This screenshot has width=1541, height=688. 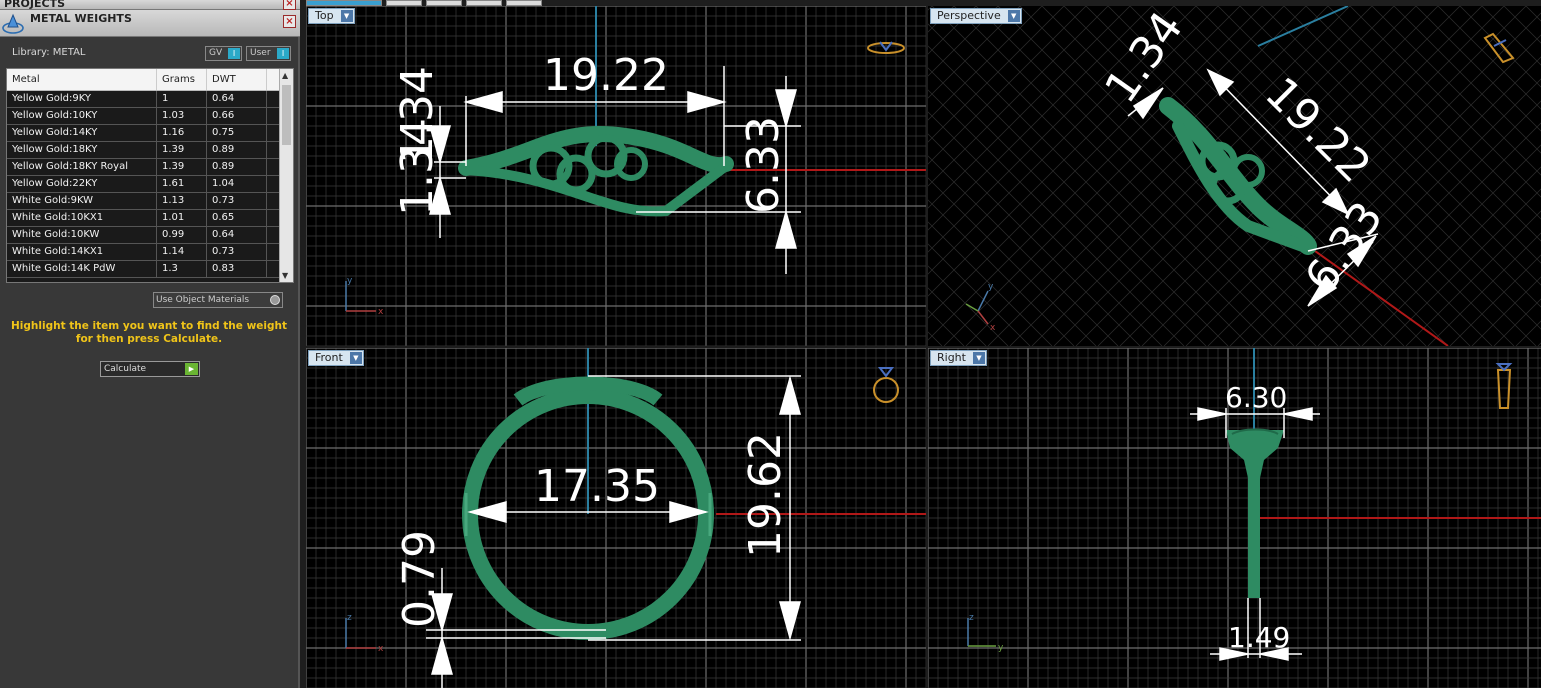 What do you see at coordinates (275, 300) in the screenshot?
I see `radio-indicator-icon` at bounding box center [275, 300].